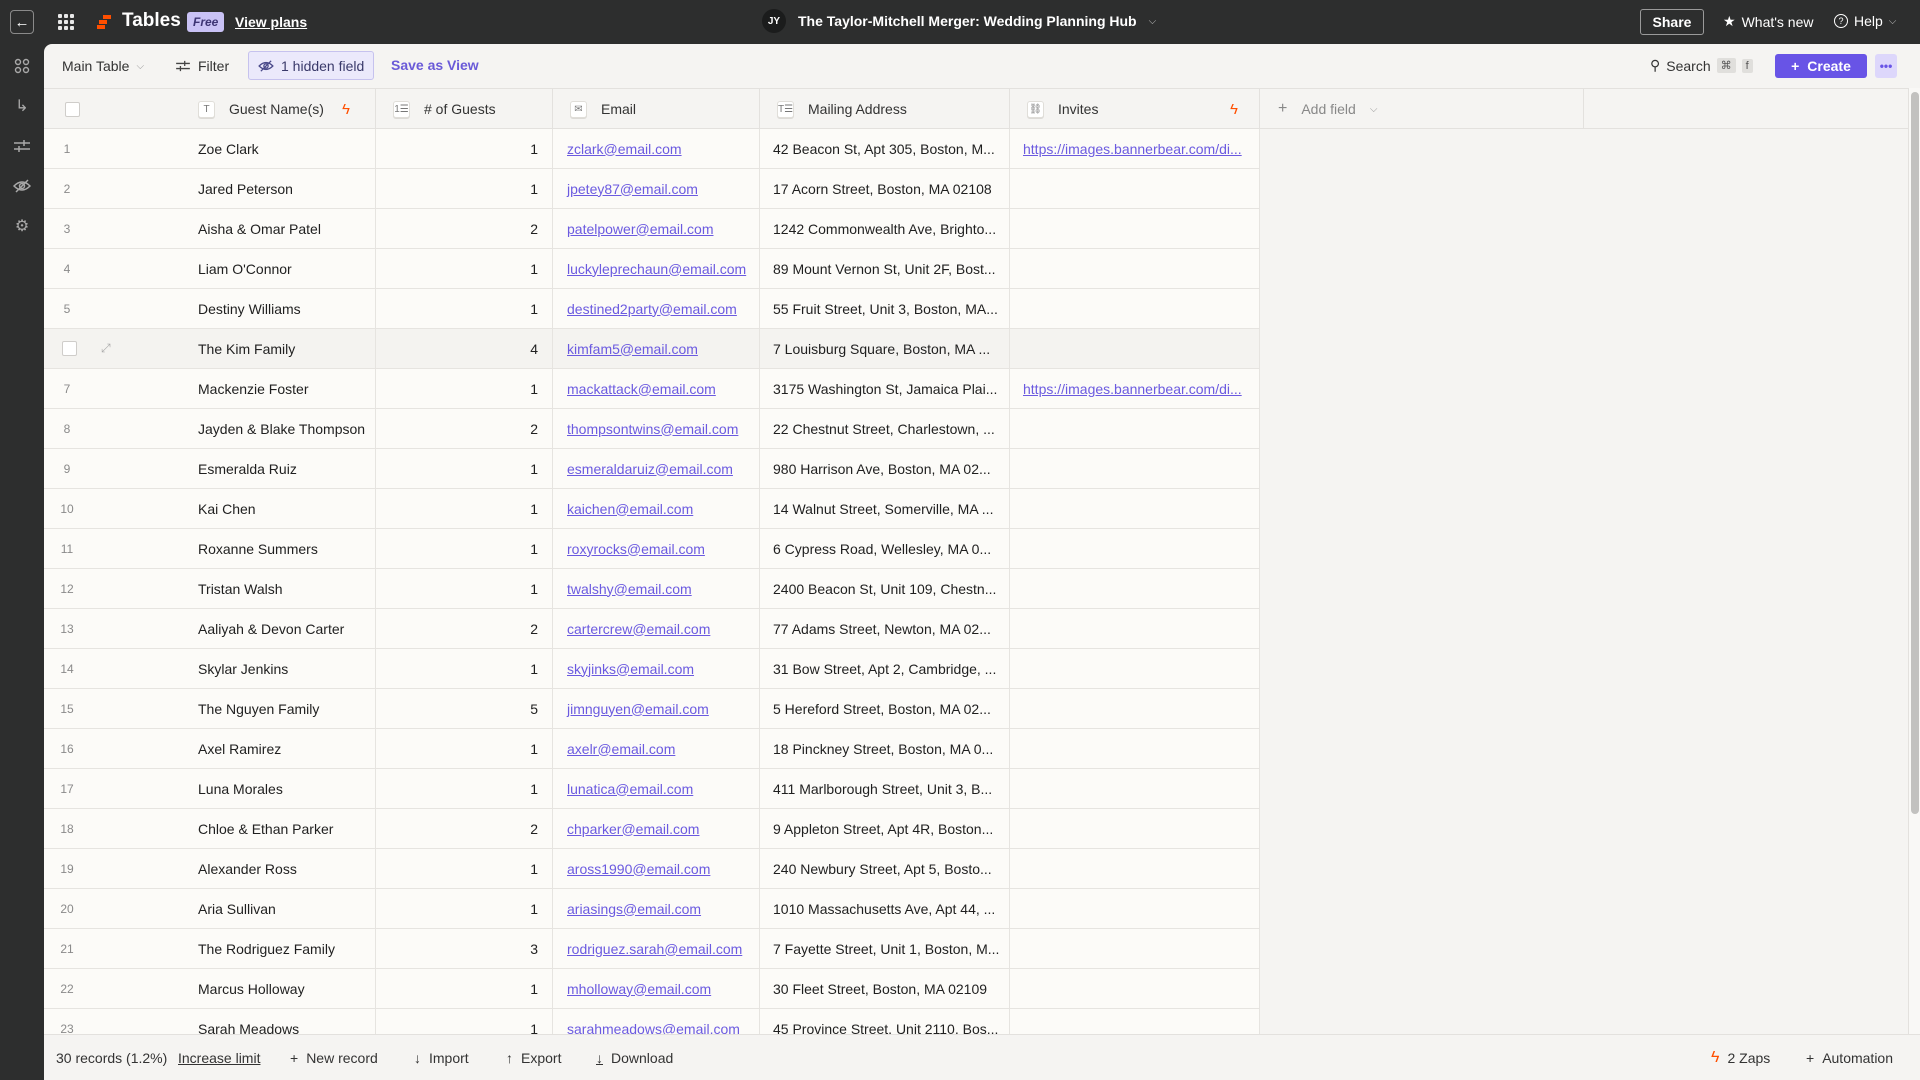 This screenshot has height=1080, width=1920. I want to click on settings-gear-icon: ⚙, so click(22, 226).